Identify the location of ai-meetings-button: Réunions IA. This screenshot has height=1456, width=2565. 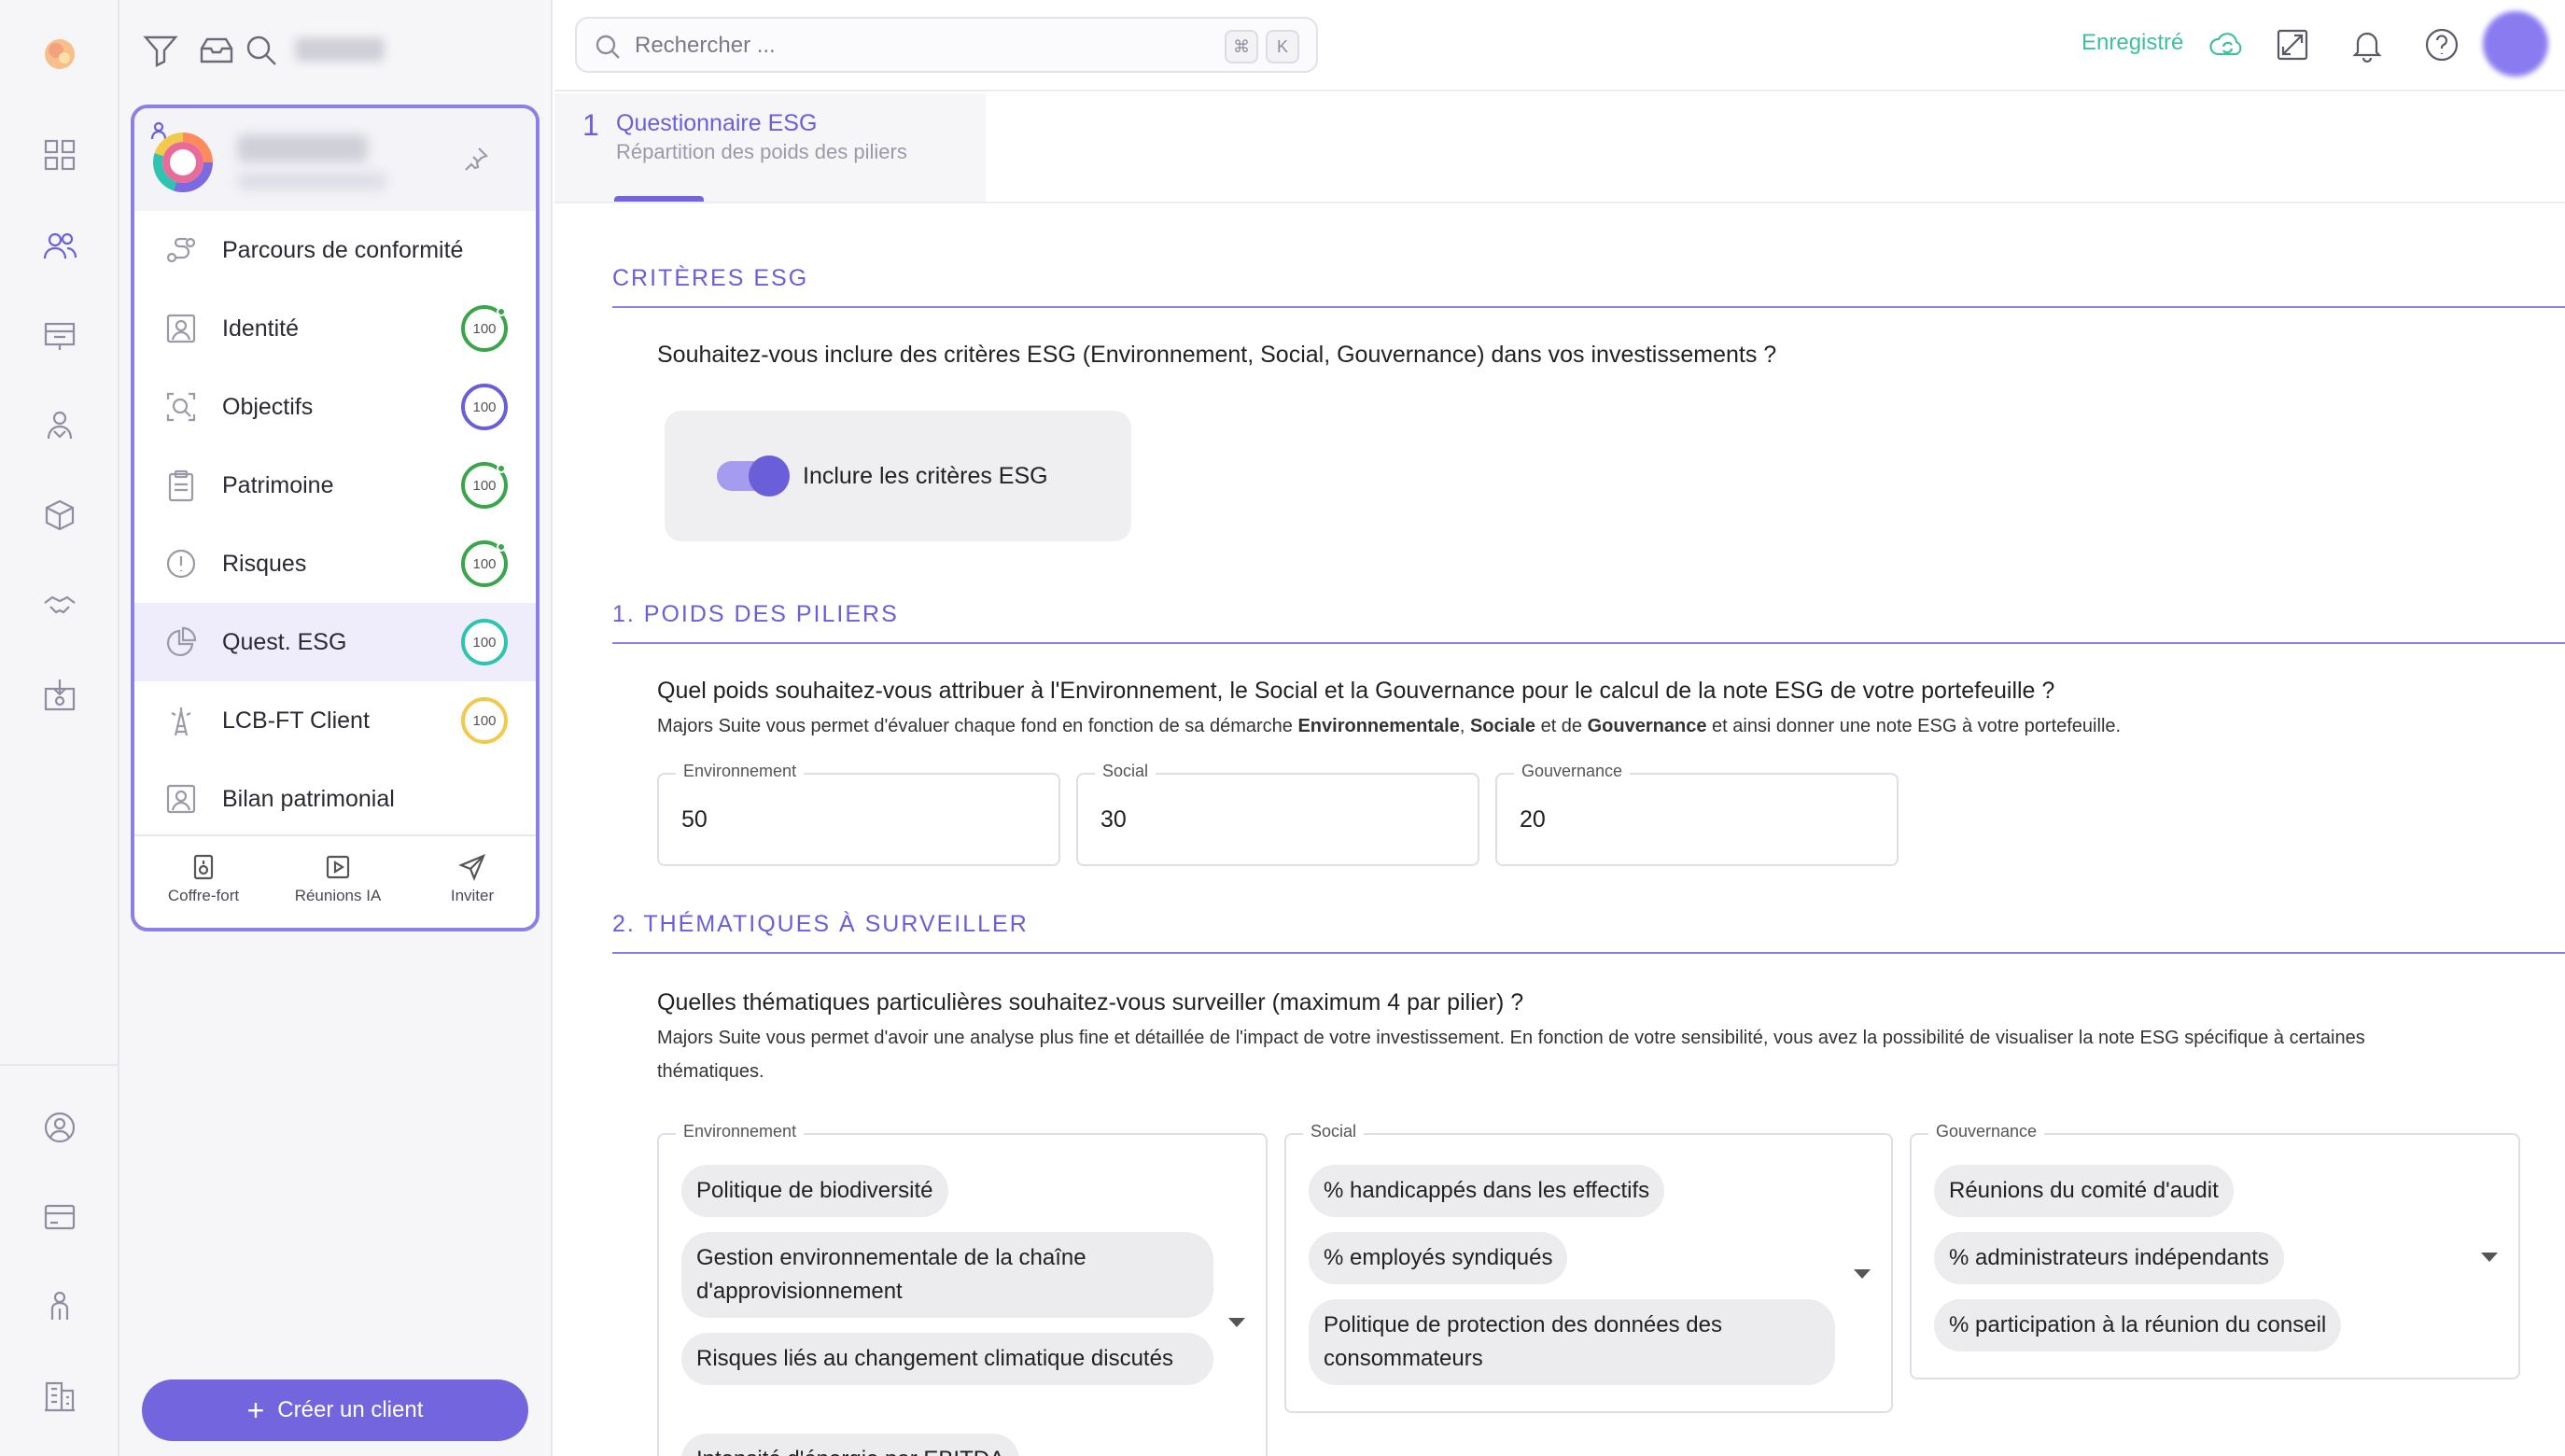
(338, 879).